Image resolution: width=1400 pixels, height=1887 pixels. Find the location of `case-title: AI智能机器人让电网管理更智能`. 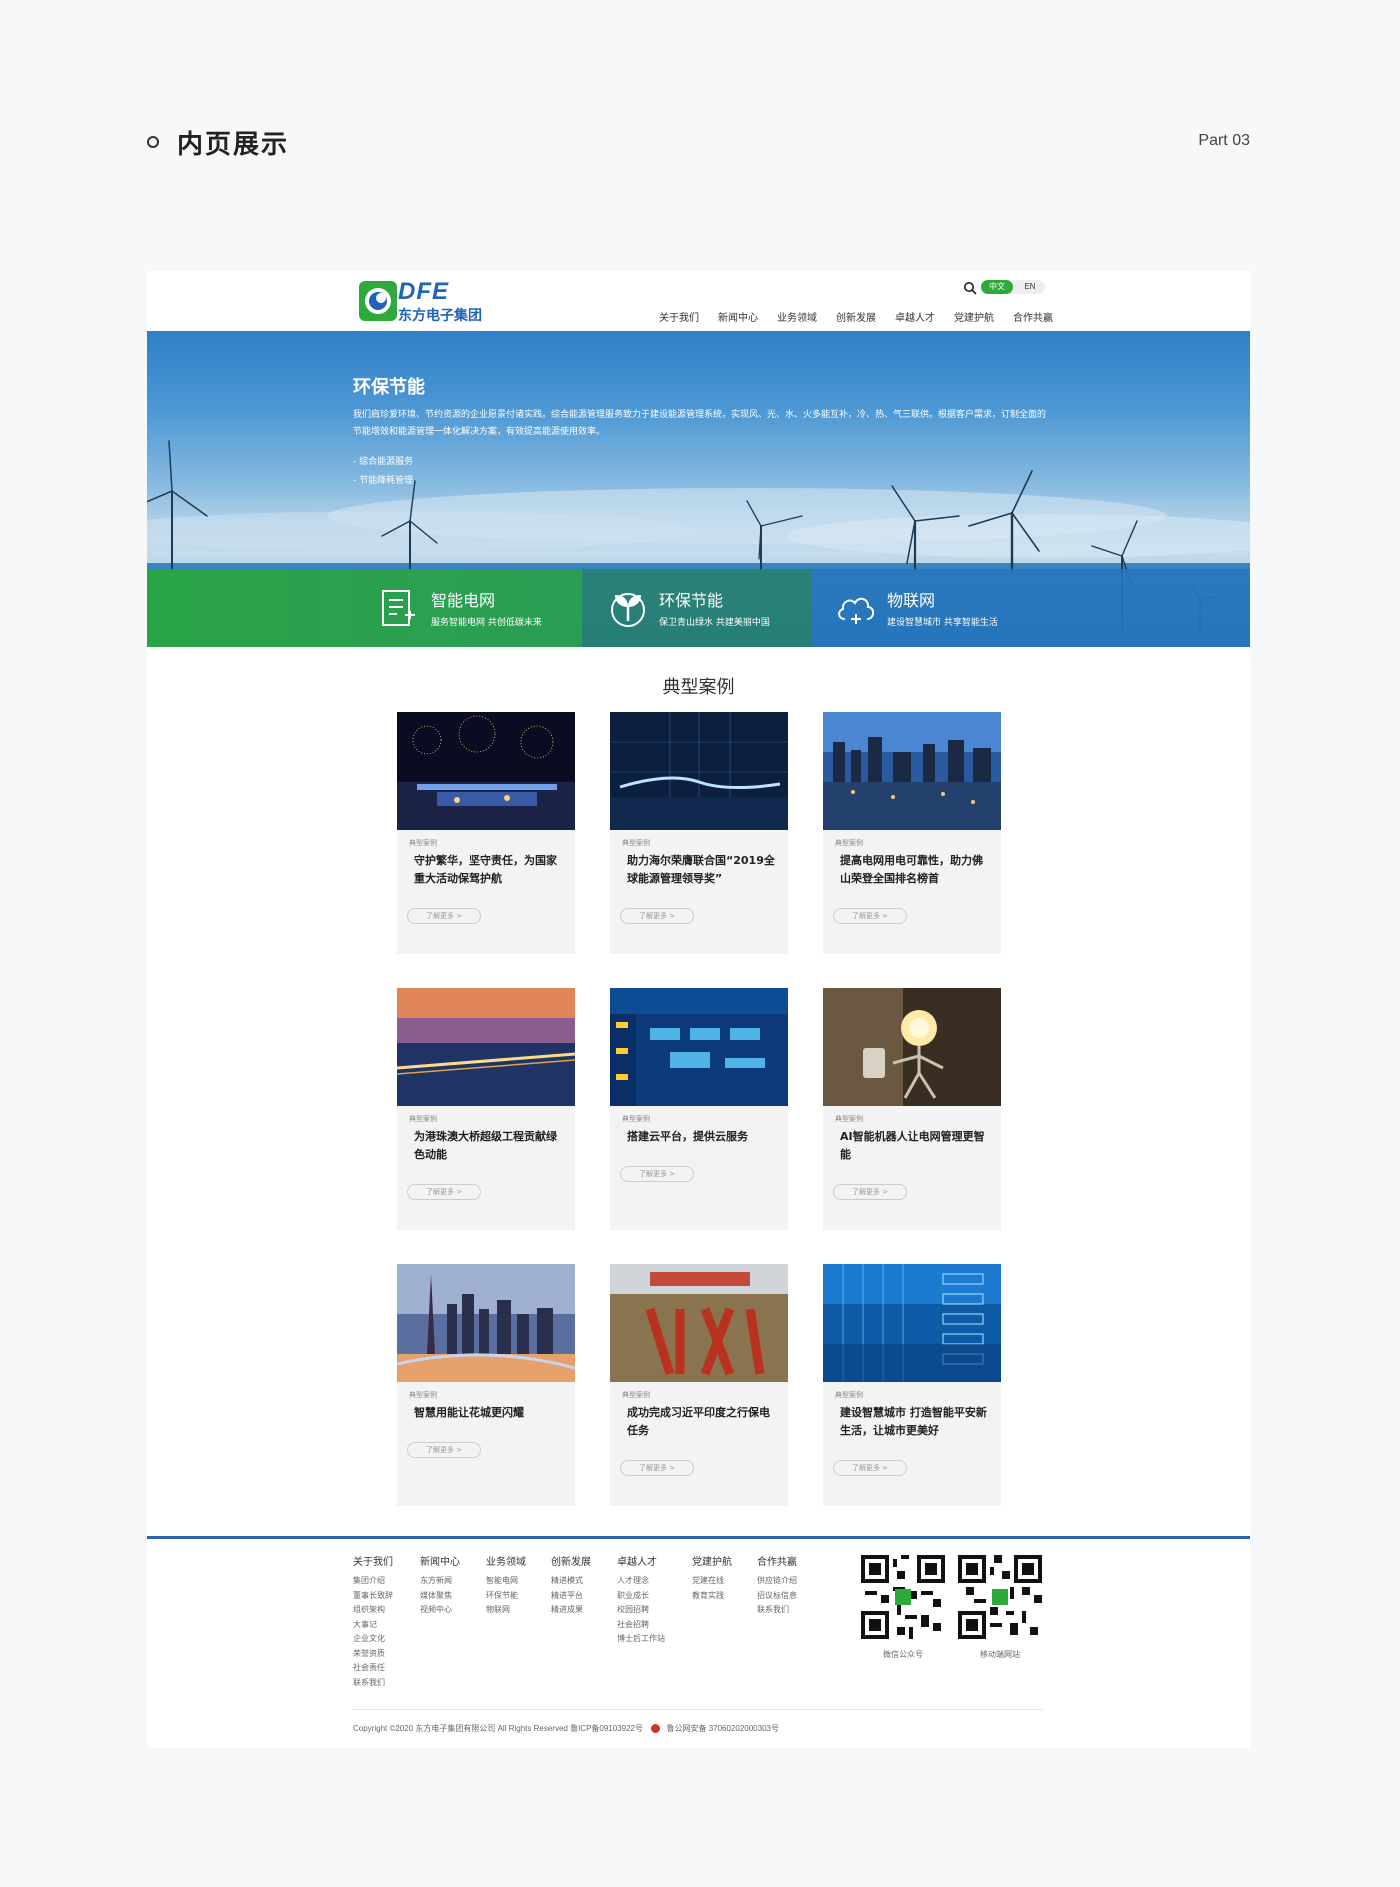

case-title: AI智能机器人让电网管理更智能 is located at coordinates (915, 1146).